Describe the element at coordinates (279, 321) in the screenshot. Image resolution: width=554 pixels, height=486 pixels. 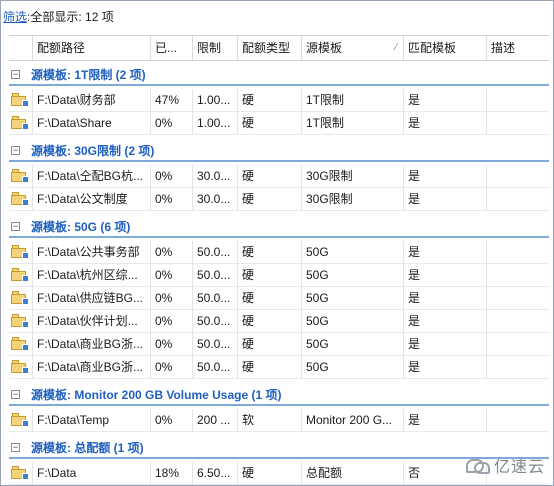
I see `quota-row: F:\Data\伙伴计划... 0% 50.0... 硬 50G 是` at that location.